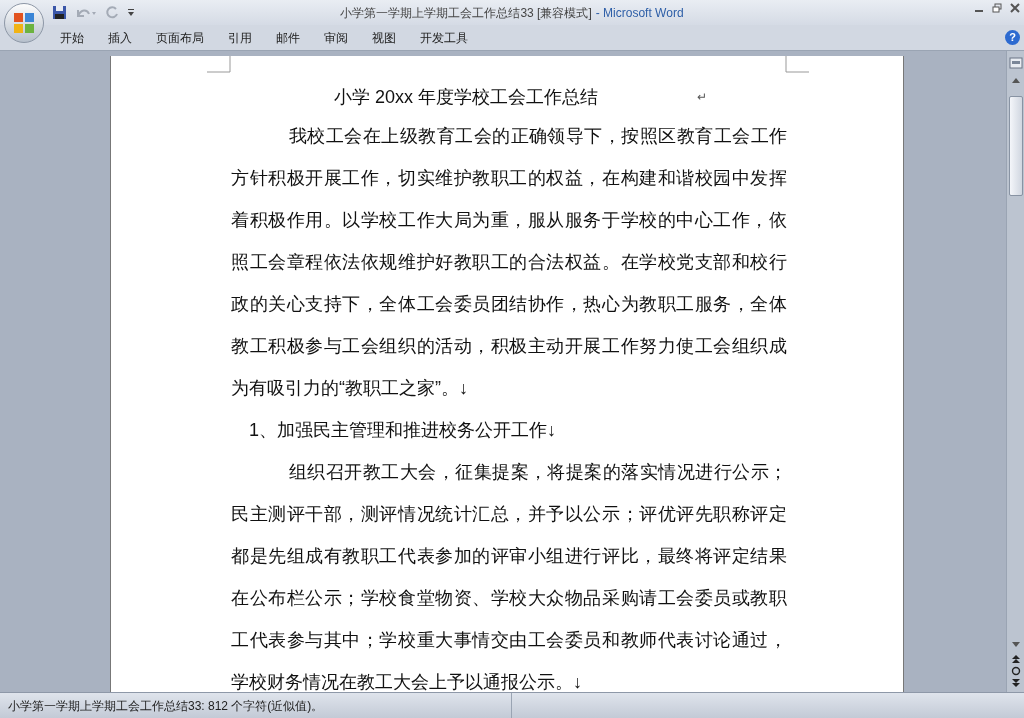 This screenshot has width=1024, height=718. What do you see at coordinates (509, 262) in the screenshot?
I see `text-line: 照工会章程依法依规维护好教职工的合法权益。在学校党支部和校行` at bounding box center [509, 262].